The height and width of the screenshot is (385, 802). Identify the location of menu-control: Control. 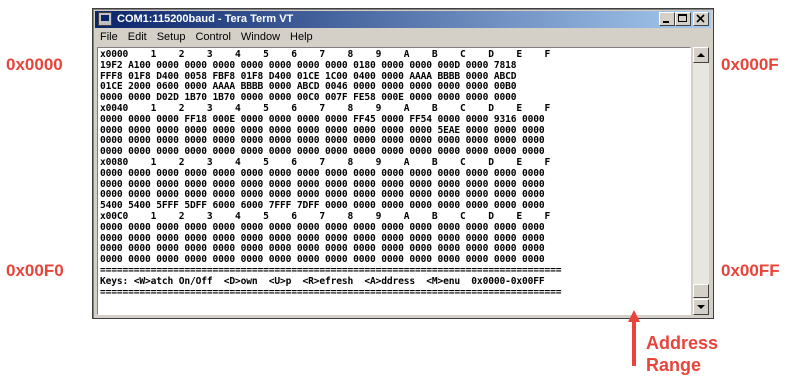
(212, 37).